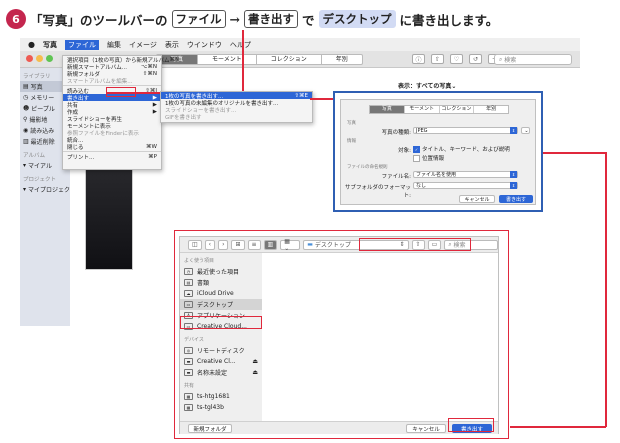 The image size is (620, 443). What do you see at coordinates (387, 109) in the screenshot?
I see `dialog-tab-photos: 写真` at bounding box center [387, 109].